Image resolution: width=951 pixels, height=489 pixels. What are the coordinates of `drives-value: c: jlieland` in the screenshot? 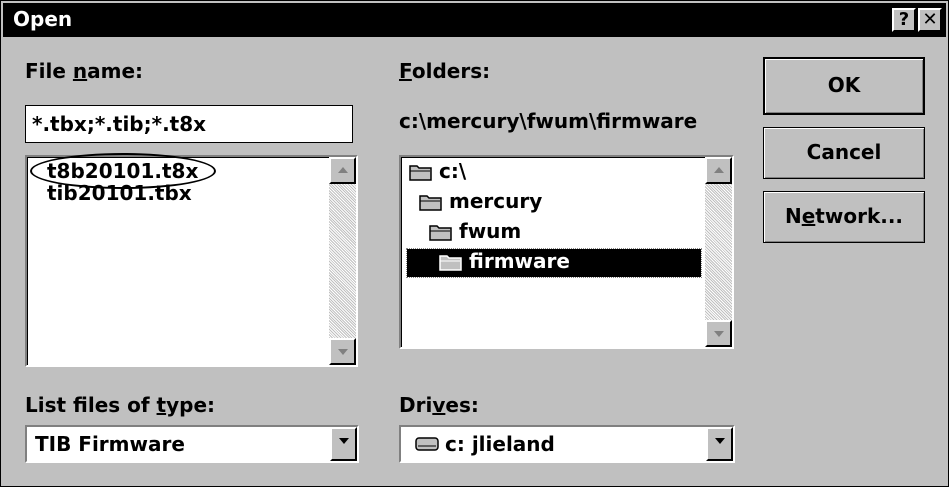 It's located at (500, 444).